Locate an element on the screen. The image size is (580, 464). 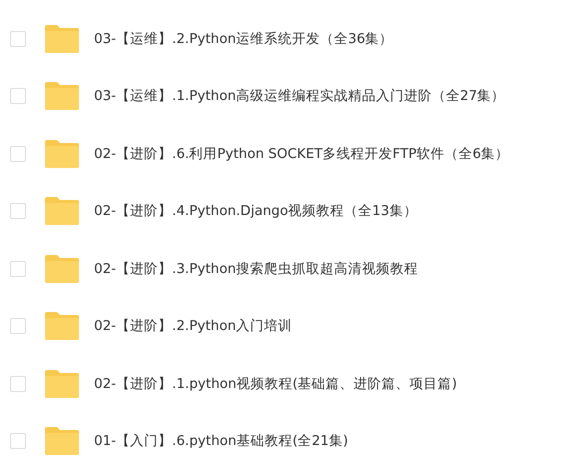
folder-name: 02-【进阶】.6.利用Python SOCKET多线程开发FTP软件（全6集） is located at coordinates (302, 153).